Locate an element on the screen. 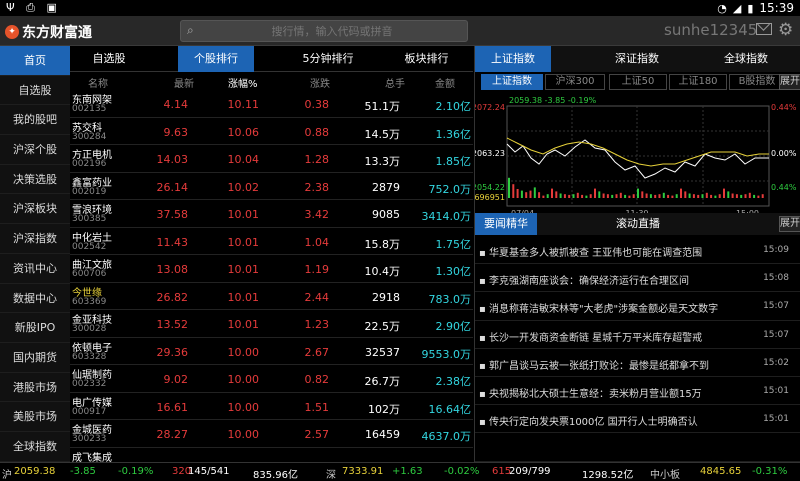 The height and width of the screenshot is (481, 800). tab-1: 个股排行 is located at coordinates (216, 59).